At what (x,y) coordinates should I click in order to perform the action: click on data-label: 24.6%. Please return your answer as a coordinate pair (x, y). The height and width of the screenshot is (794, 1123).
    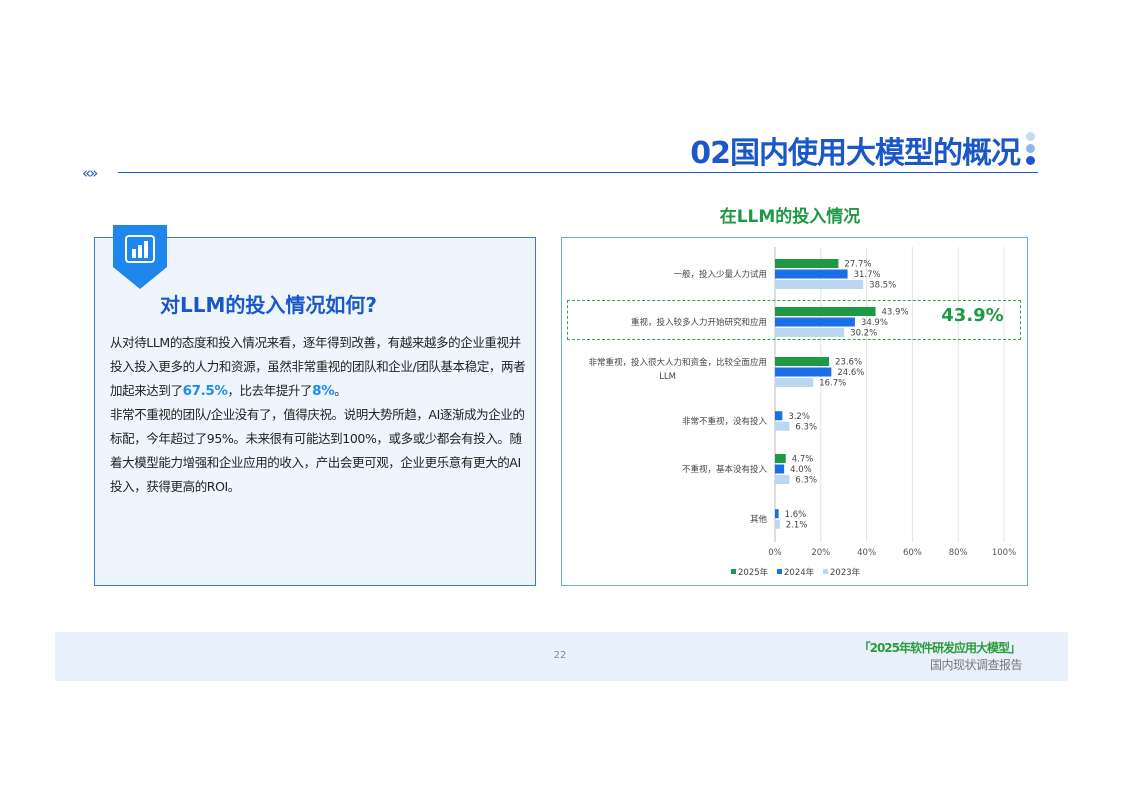
    Looking at the image, I should click on (850, 373).